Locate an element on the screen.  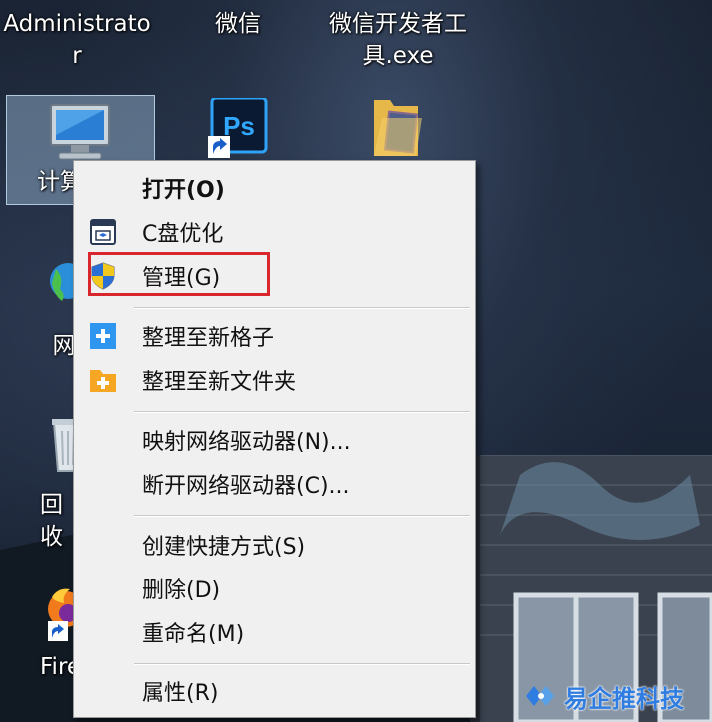
menu-item-organize-new-grid: 整理至新格子 is located at coordinates (274, 336).